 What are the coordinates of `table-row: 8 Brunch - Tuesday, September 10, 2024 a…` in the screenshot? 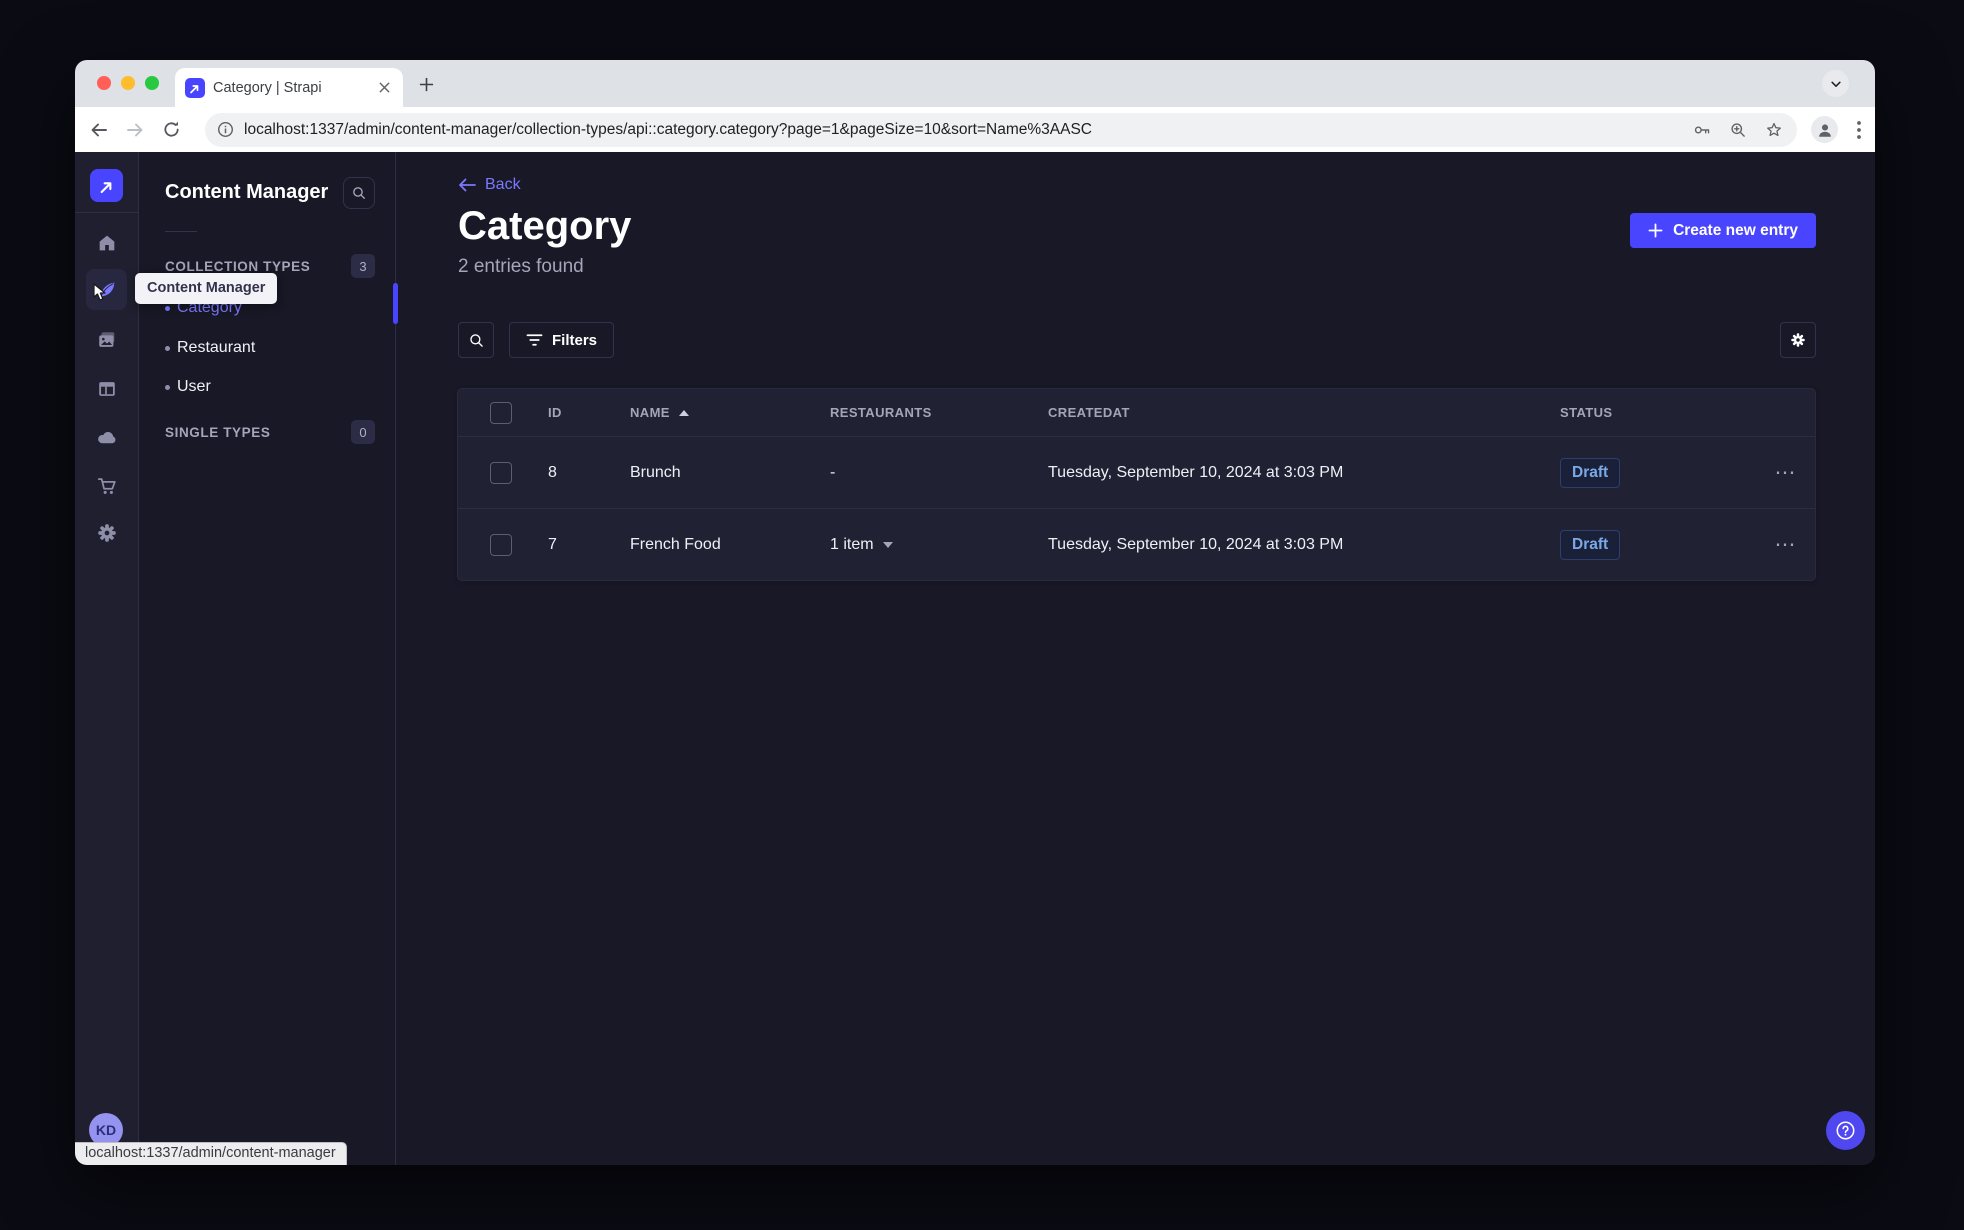 It's located at (1136, 472).